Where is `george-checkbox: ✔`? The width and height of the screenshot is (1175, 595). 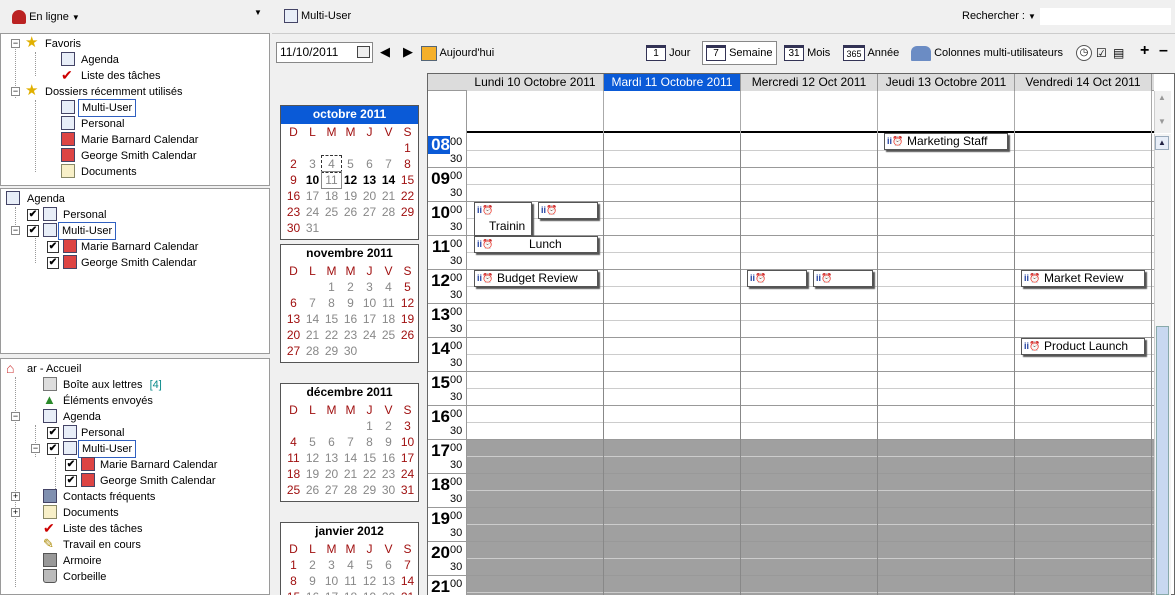 george-checkbox: ✔ is located at coordinates (53, 263).